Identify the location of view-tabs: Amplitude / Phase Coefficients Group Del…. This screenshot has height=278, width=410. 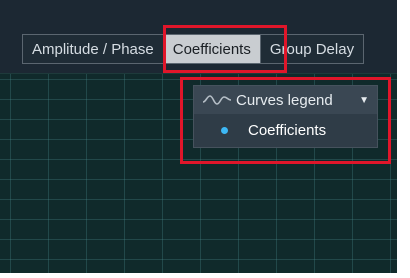
(193, 49).